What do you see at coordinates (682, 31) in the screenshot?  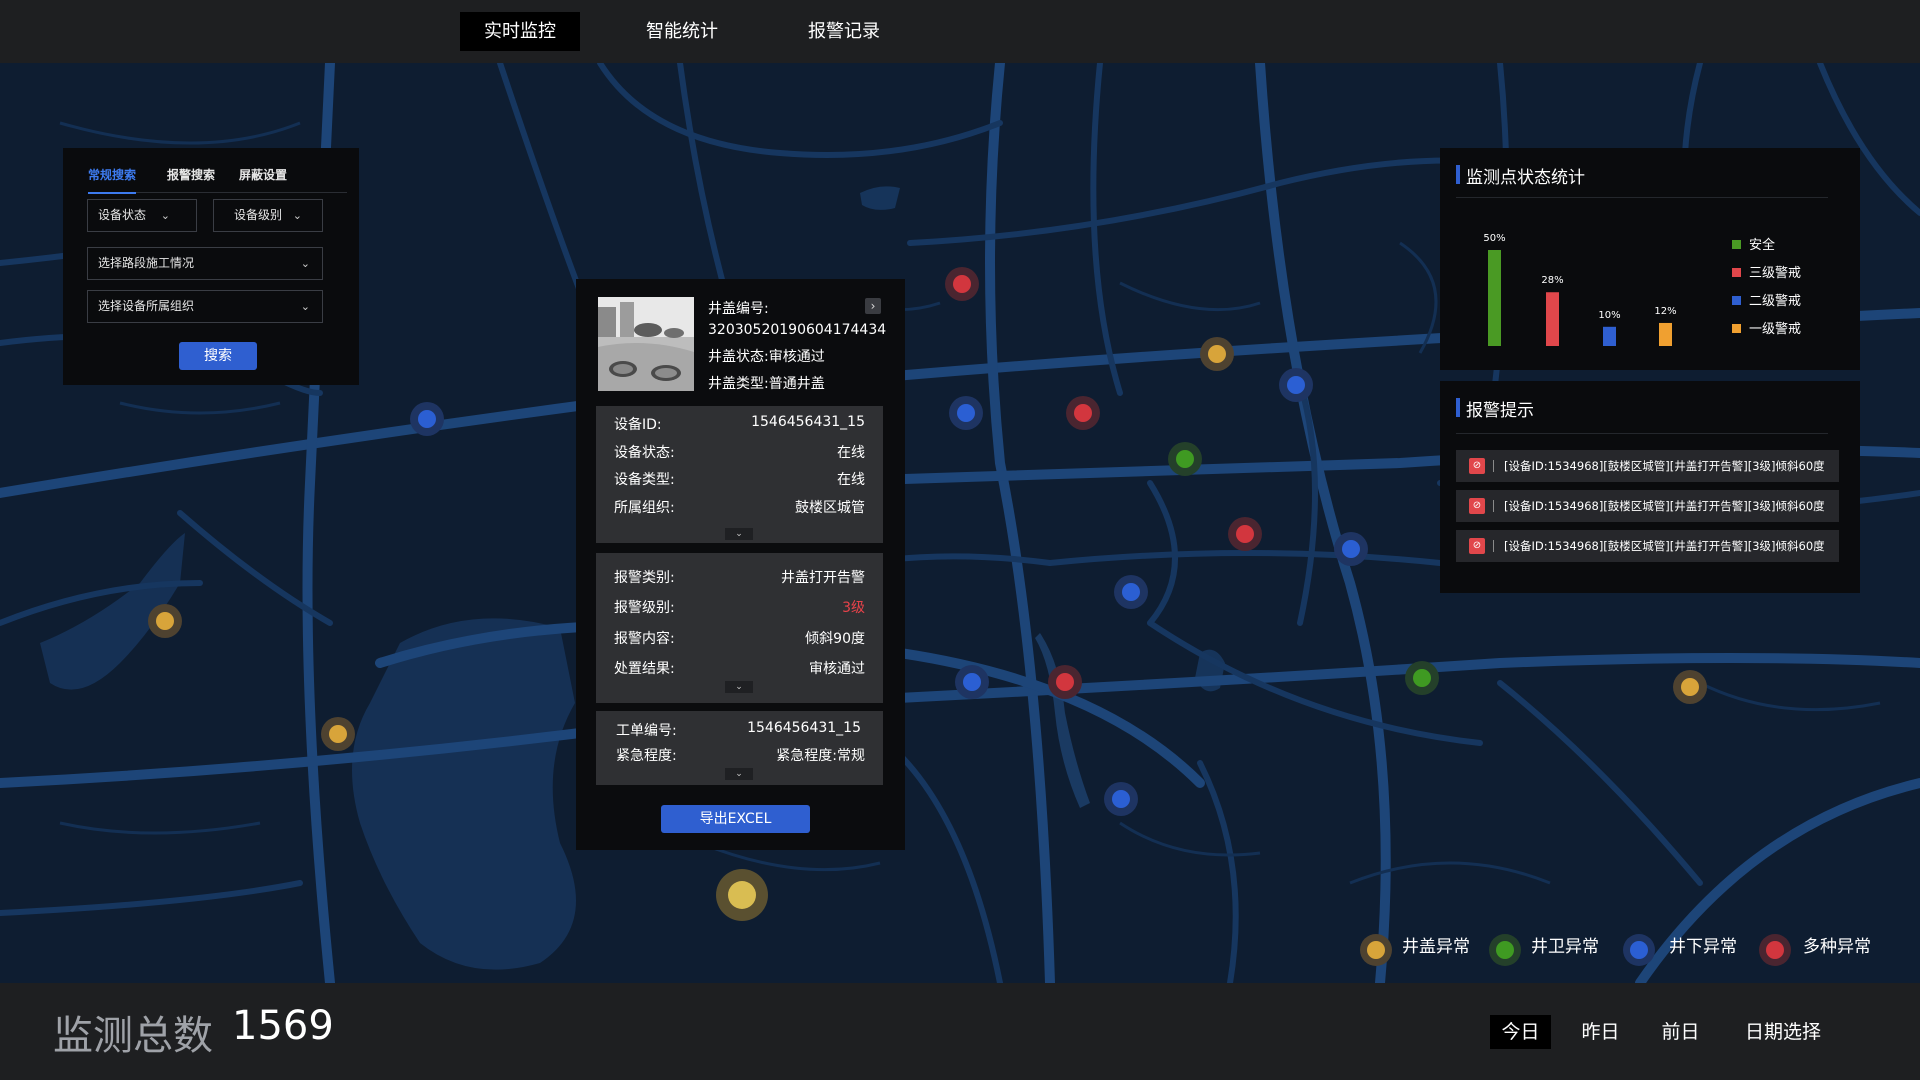 I see `tab-smart-statistics: 智能统计` at bounding box center [682, 31].